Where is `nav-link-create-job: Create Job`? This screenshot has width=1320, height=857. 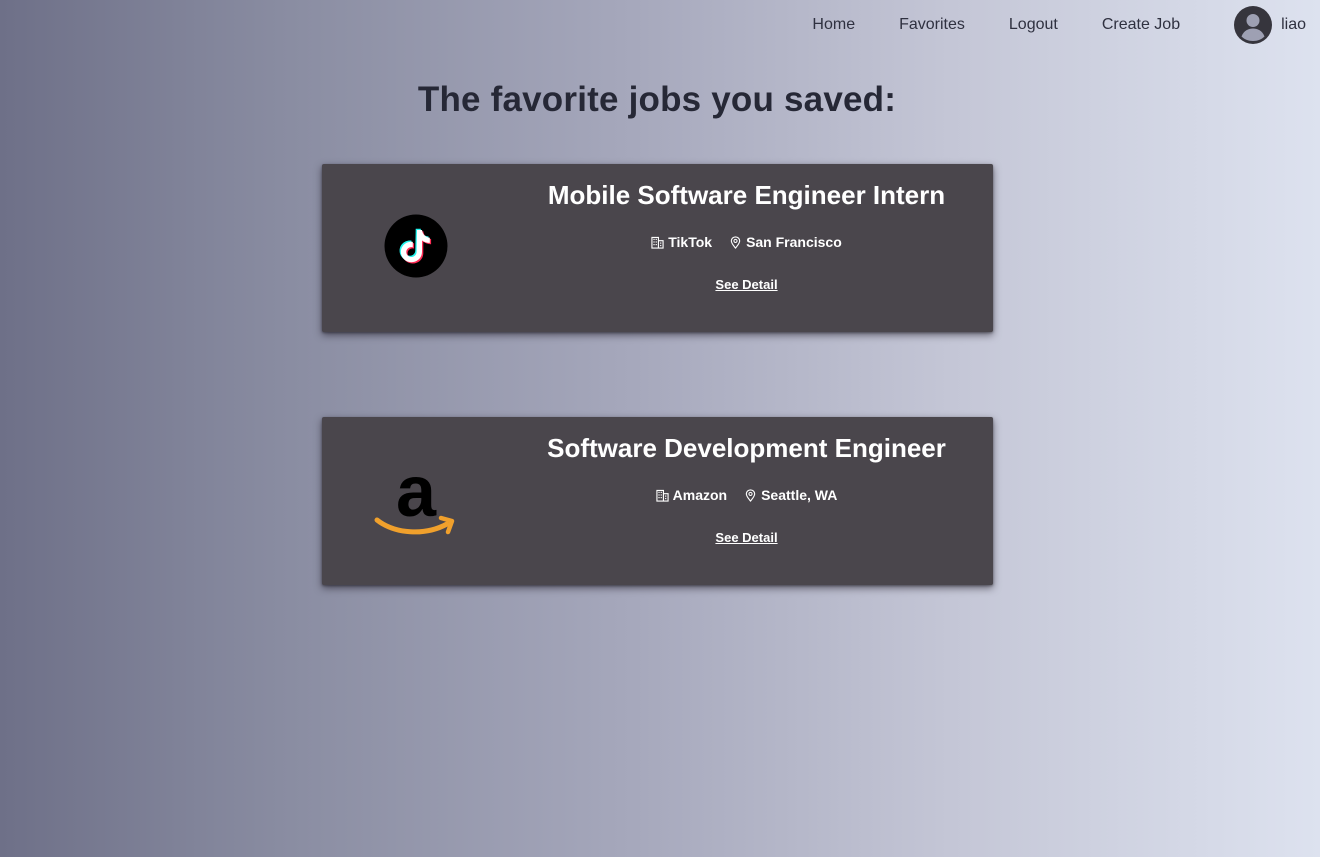
nav-link-create-job: Create Job is located at coordinates (1141, 25).